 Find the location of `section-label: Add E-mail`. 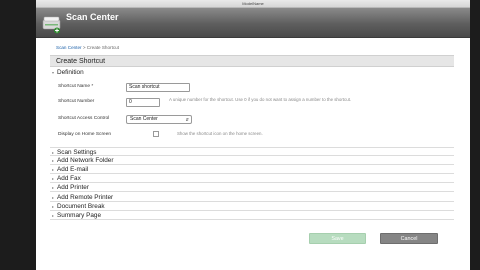

section-label: Add E-mail is located at coordinates (73, 169).